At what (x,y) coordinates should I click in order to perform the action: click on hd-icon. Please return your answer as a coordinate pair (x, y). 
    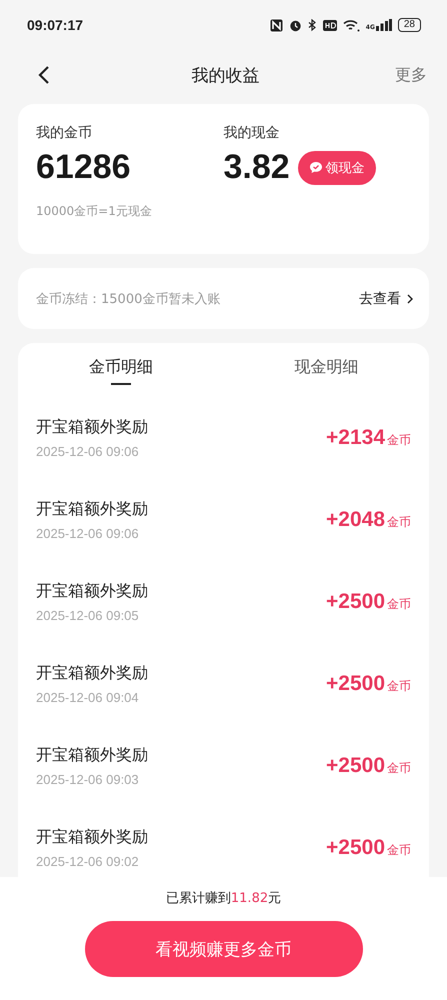
    Looking at the image, I should click on (329, 25).